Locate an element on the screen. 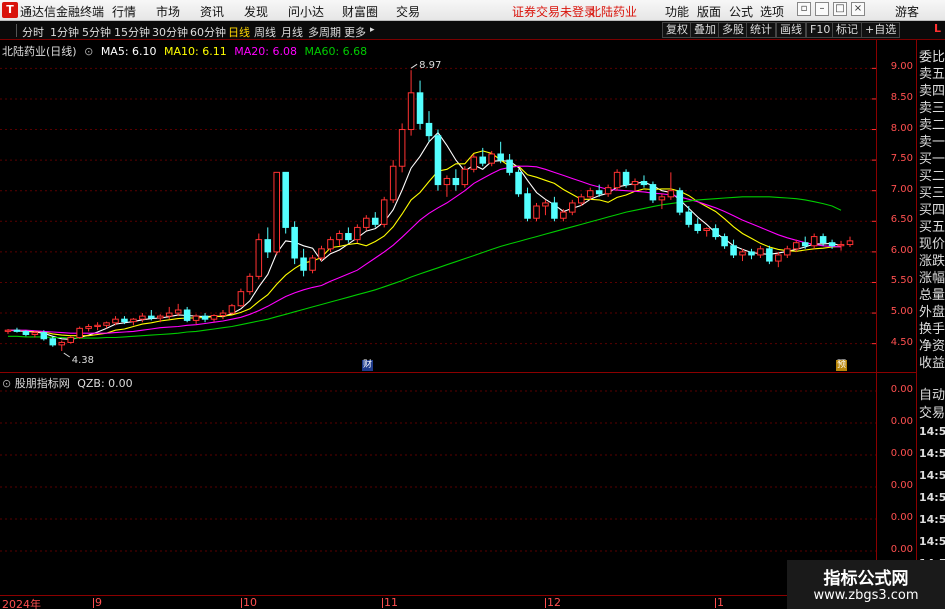 The height and width of the screenshot is (609, 945). f10-button: F10 is located at coordinates (820, 30).